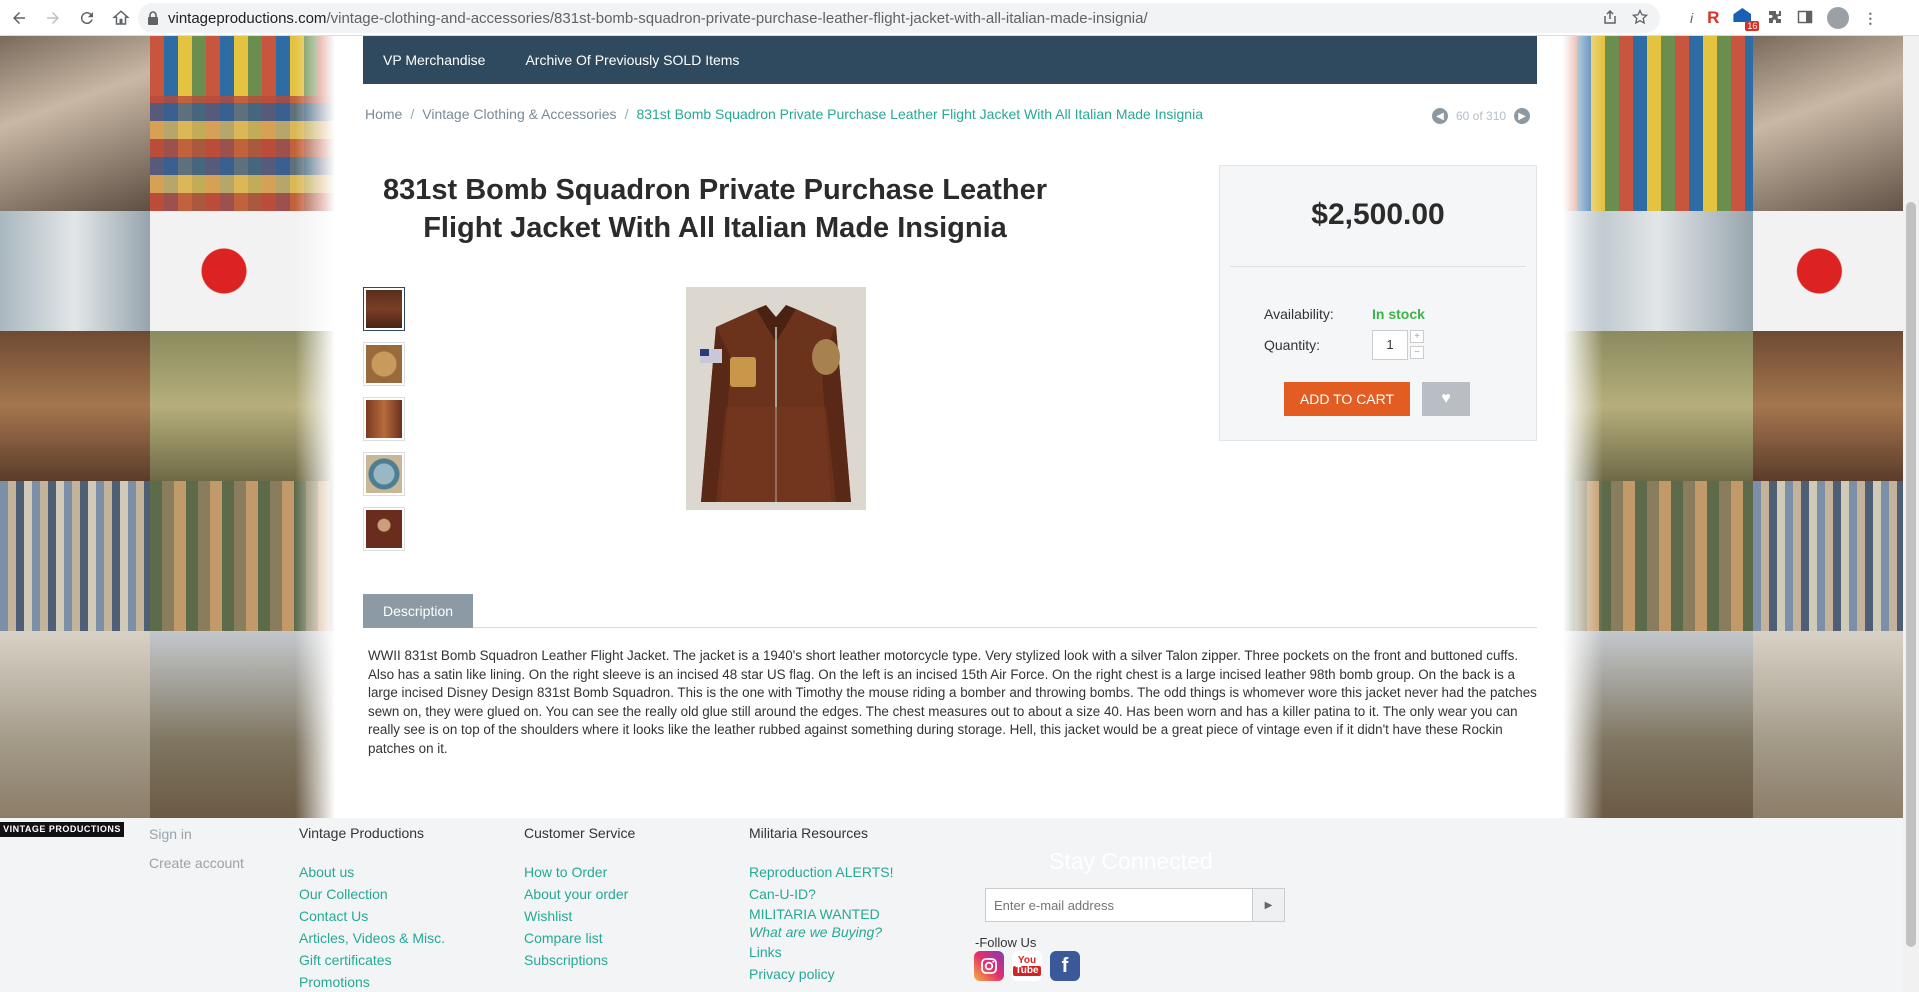 The width and height of the screenshot is (1919, 992). What do you see at coordinates (19, 18) in the screenshot?
I see `back-icon` at bounding box center [19, 18].